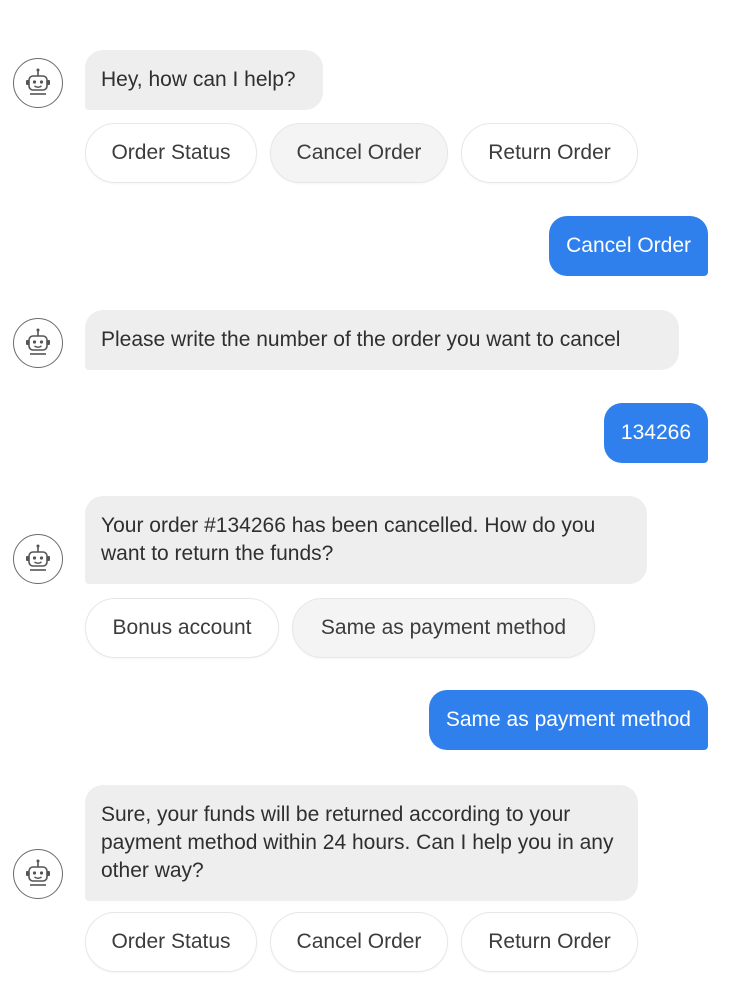  I want to click on quick-reply-same-as-payment: Same as payment method, so click(443, 628).